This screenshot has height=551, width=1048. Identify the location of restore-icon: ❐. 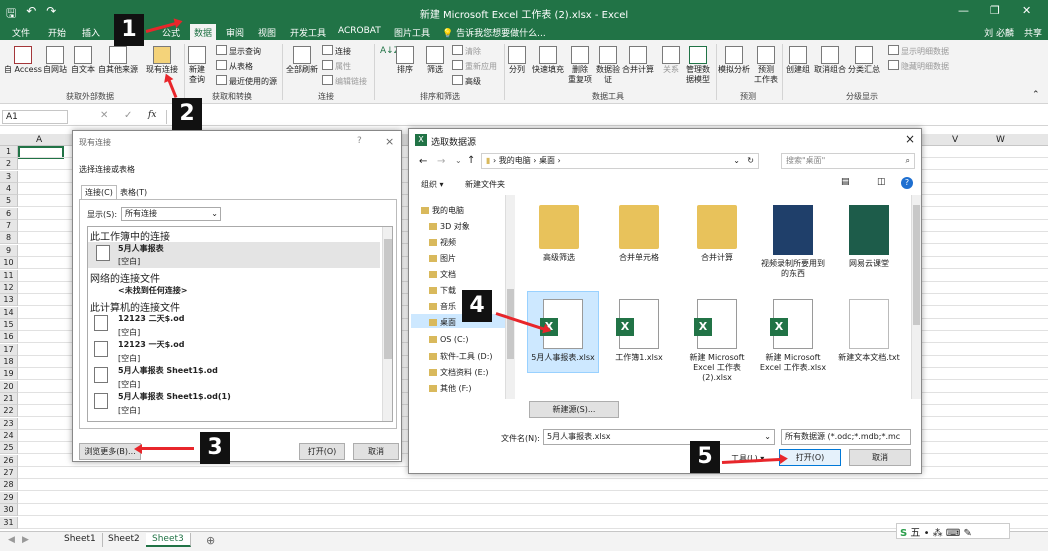
(995, 10).